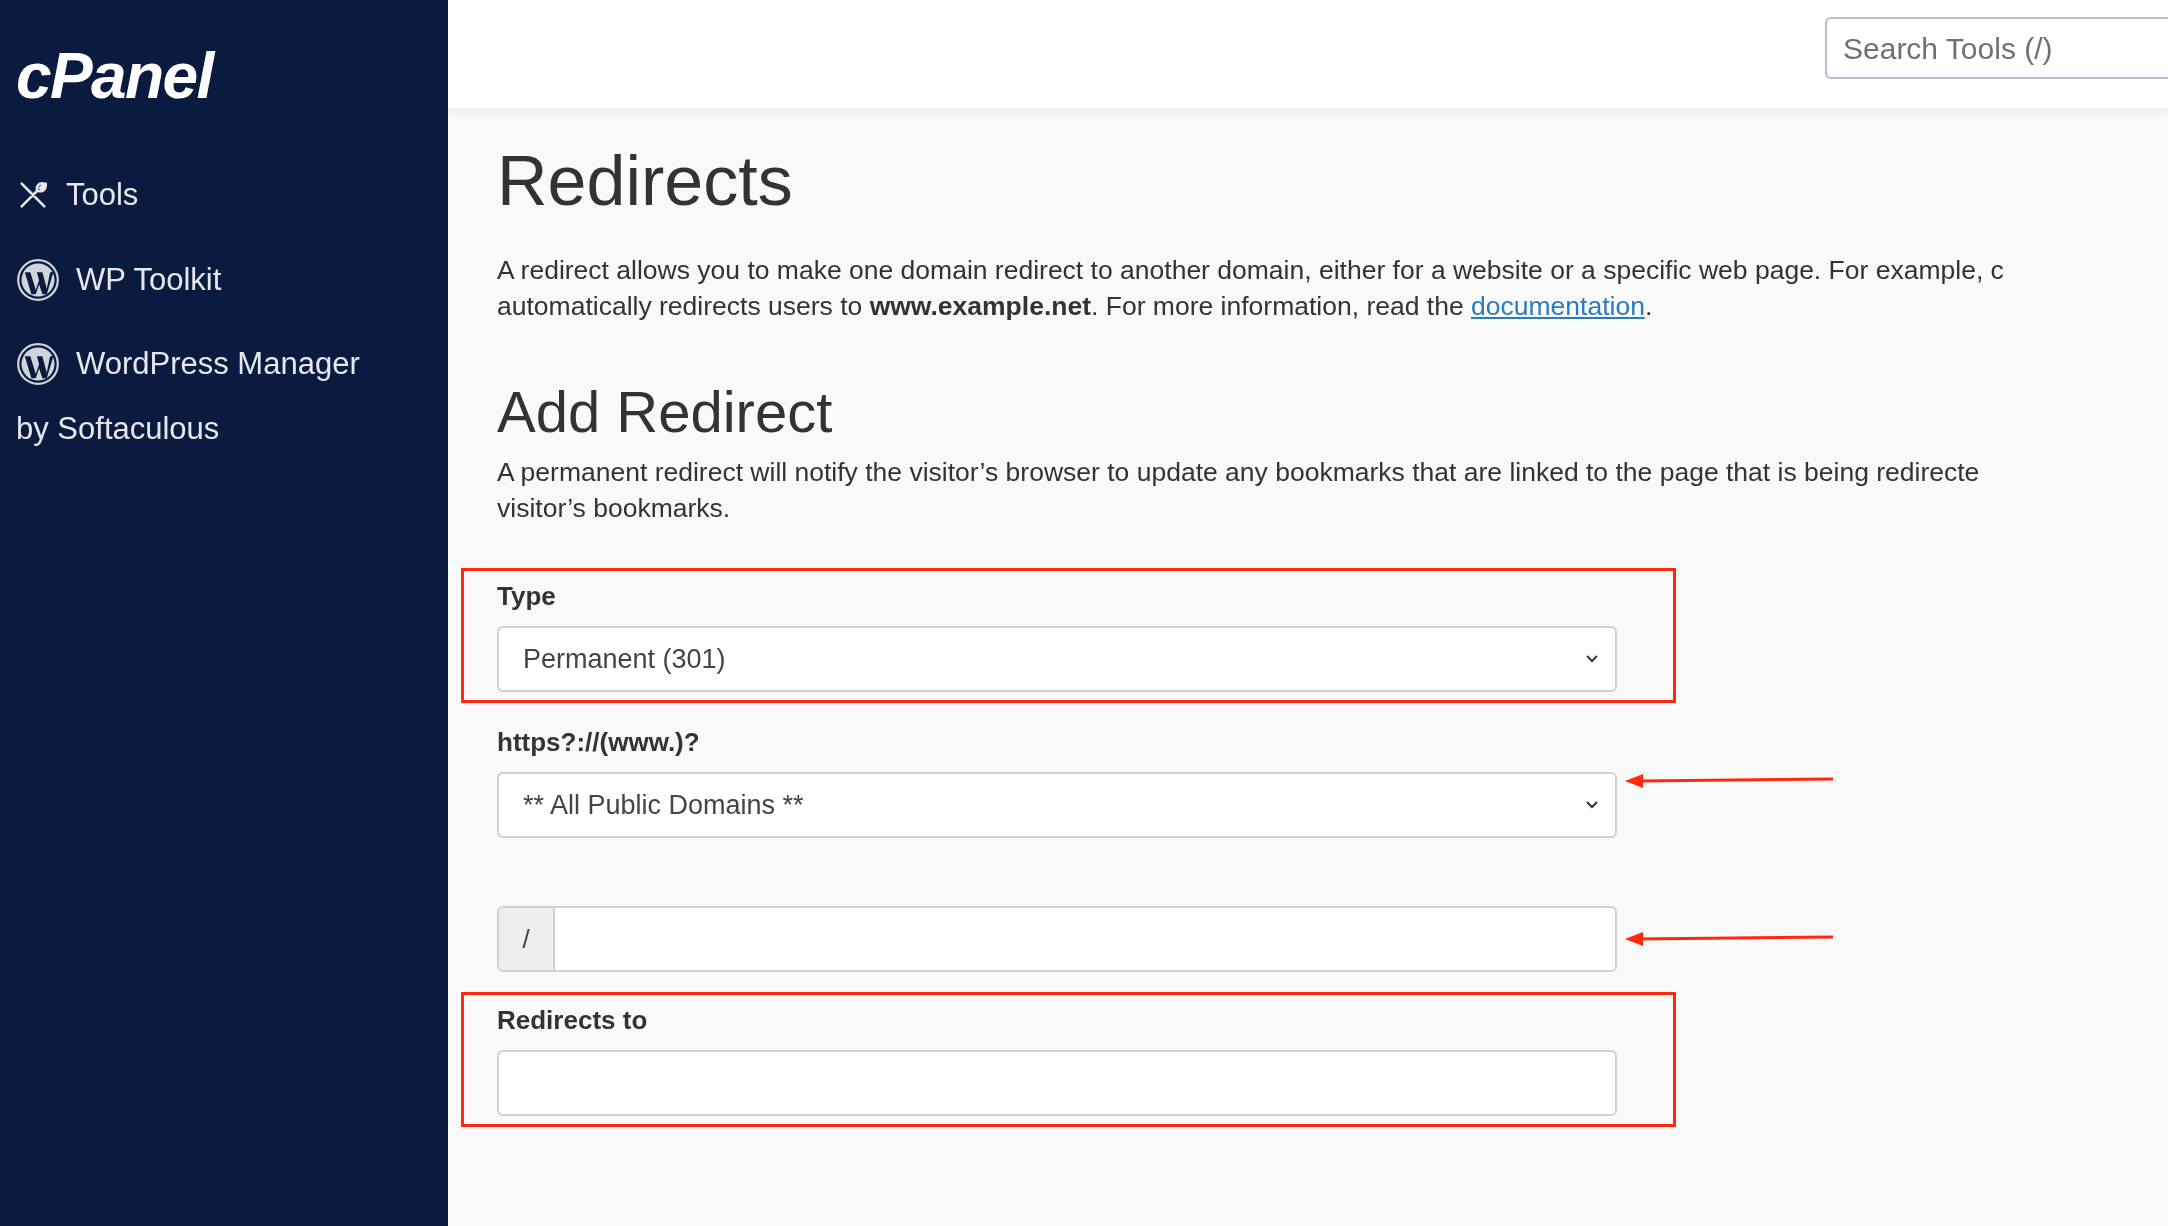 The image size is (2168, 1226). What do you see at coordinates (645, 181) in the screenshot?
I see `page-title: Redirects` at bounding box center [645, 181].